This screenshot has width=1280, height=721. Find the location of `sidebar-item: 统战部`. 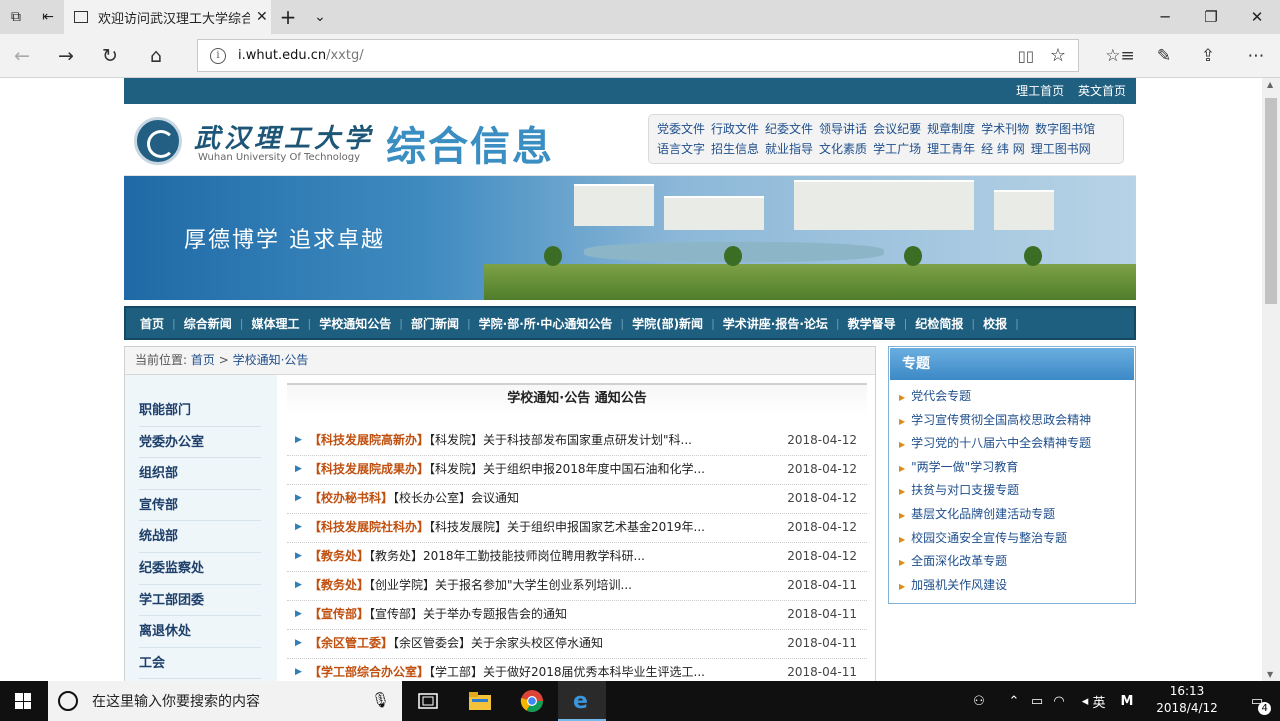

sidebar-item: 统战部 is located at coordinates (200, 537).